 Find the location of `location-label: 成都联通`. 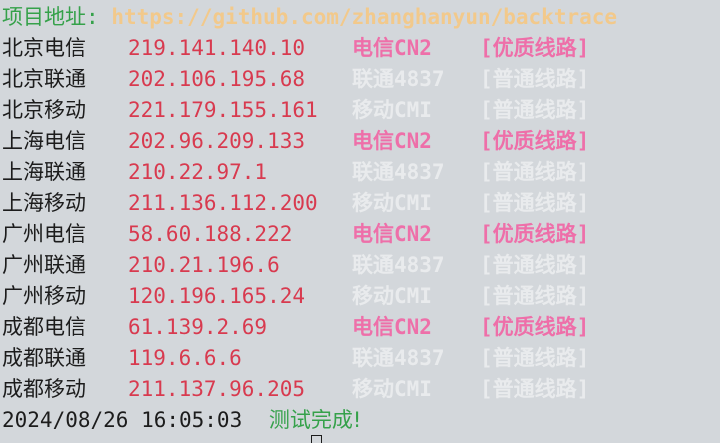

location-label: 成都联通 is located at coordinates (44, 358).